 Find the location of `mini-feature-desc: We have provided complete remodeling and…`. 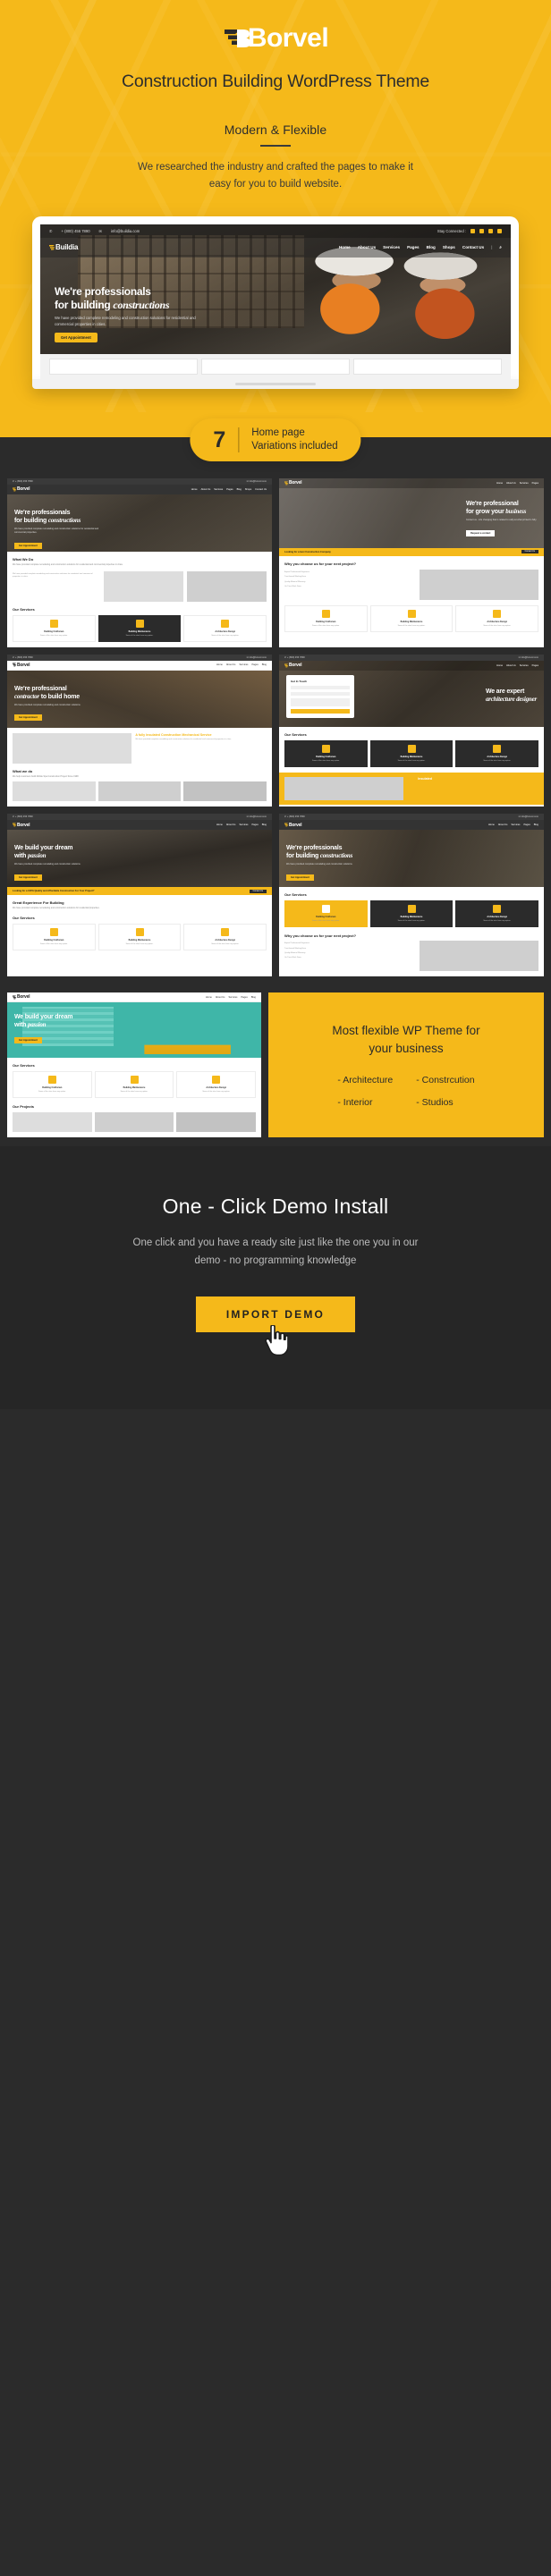

mini-feature-desc: We have provided complete remodeling and… is located at coordinates (183, 740).